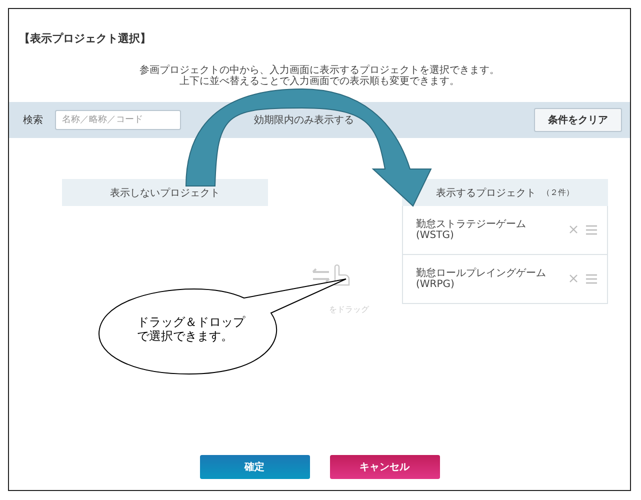 This screenshot has height=500, width=641. Describe the element at coordinates (471, 224) in the screenshot. I see `project-name: 勤怠ストラテジーゲーム` at that location.